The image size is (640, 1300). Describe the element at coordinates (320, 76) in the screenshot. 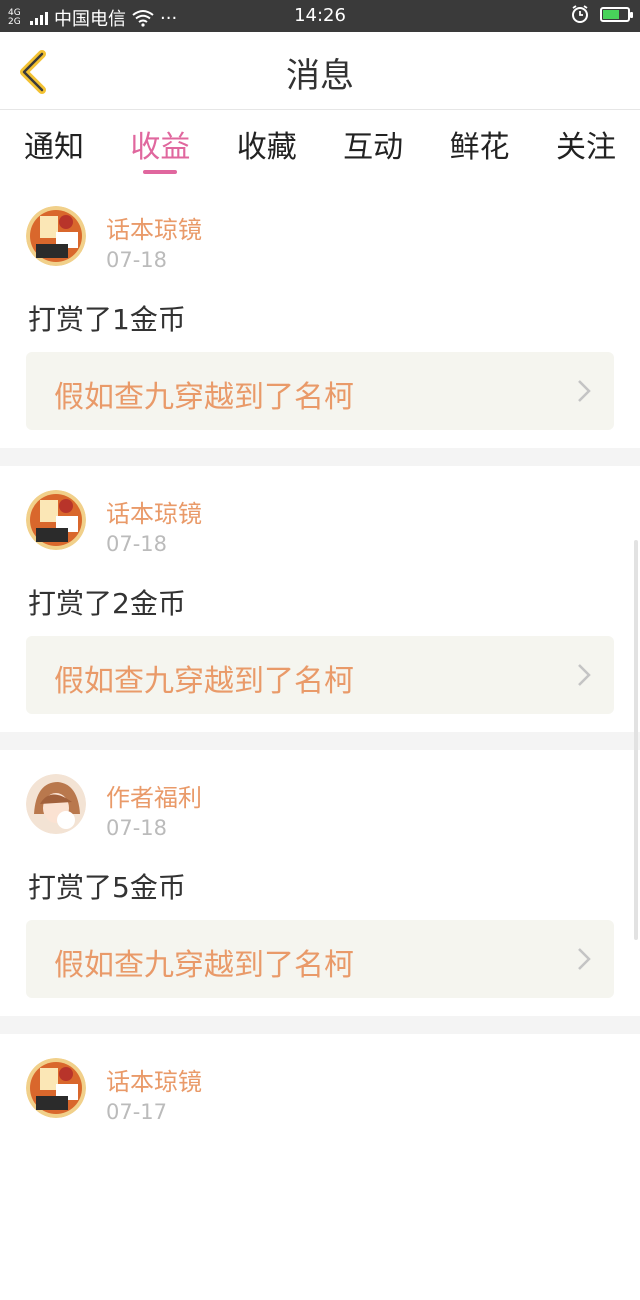

I see `page-title: 消息` at that location.